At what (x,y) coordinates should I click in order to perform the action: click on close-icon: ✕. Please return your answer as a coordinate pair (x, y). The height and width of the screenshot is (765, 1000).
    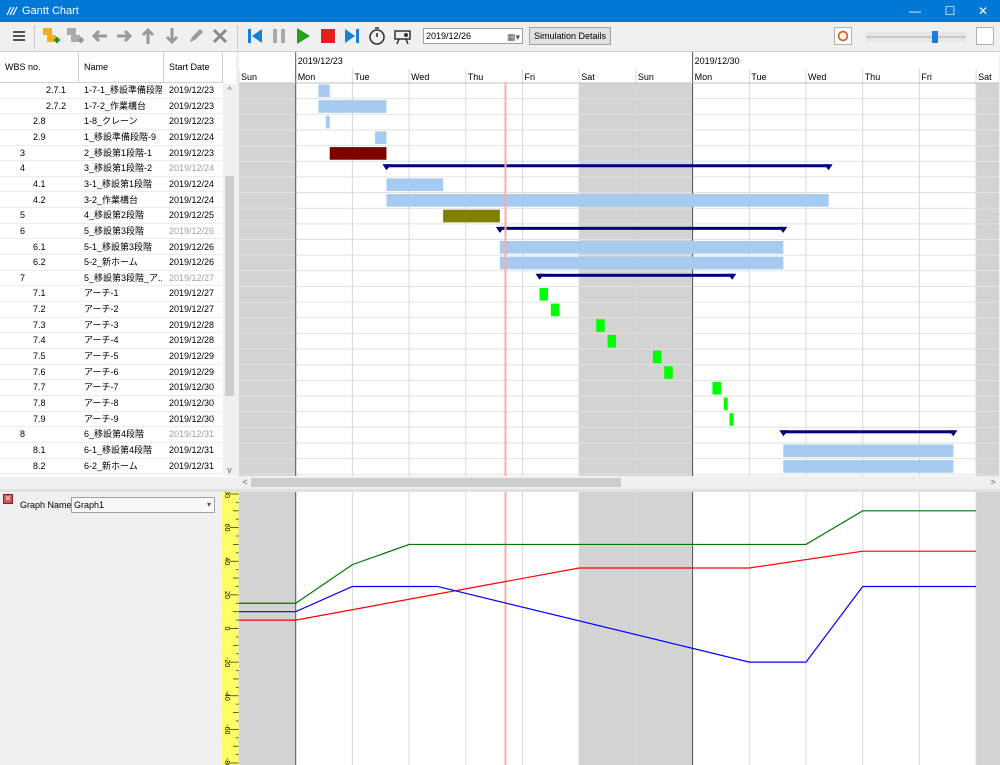
    Looking at the image, I should click on (8, 499).